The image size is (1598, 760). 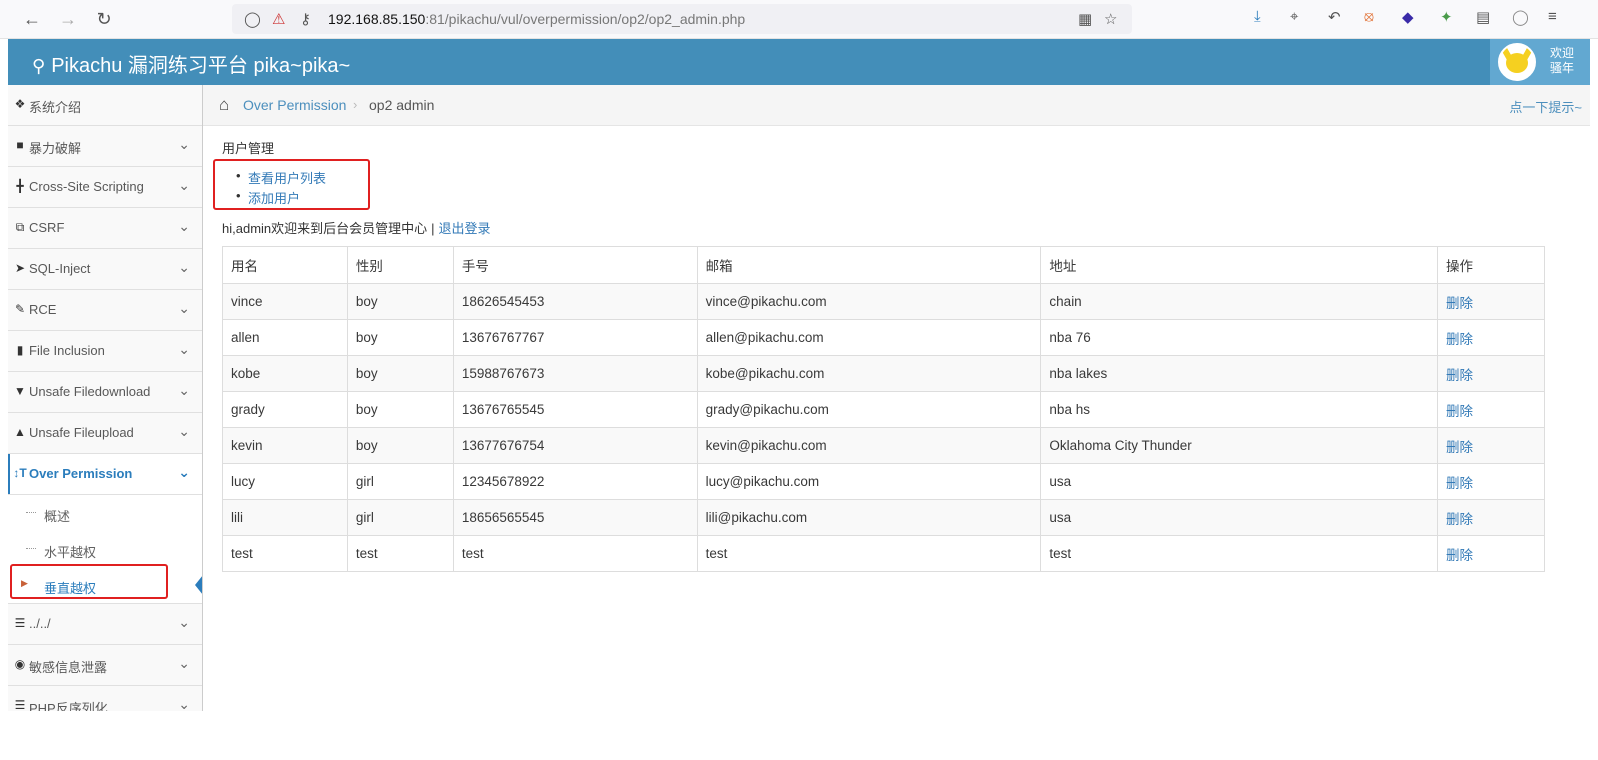 I want to click on brand-link: ⚲ Pikachu 漏洞练习平台 pika~pika~, so click(x=191, y=63).